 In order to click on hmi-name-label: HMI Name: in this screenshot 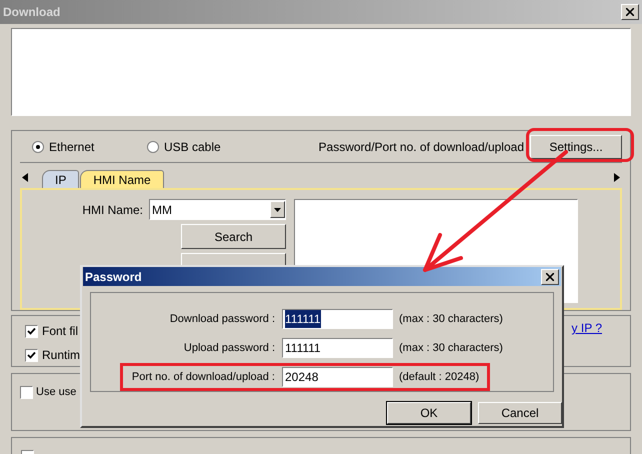, I will do `click(112, 210)`.